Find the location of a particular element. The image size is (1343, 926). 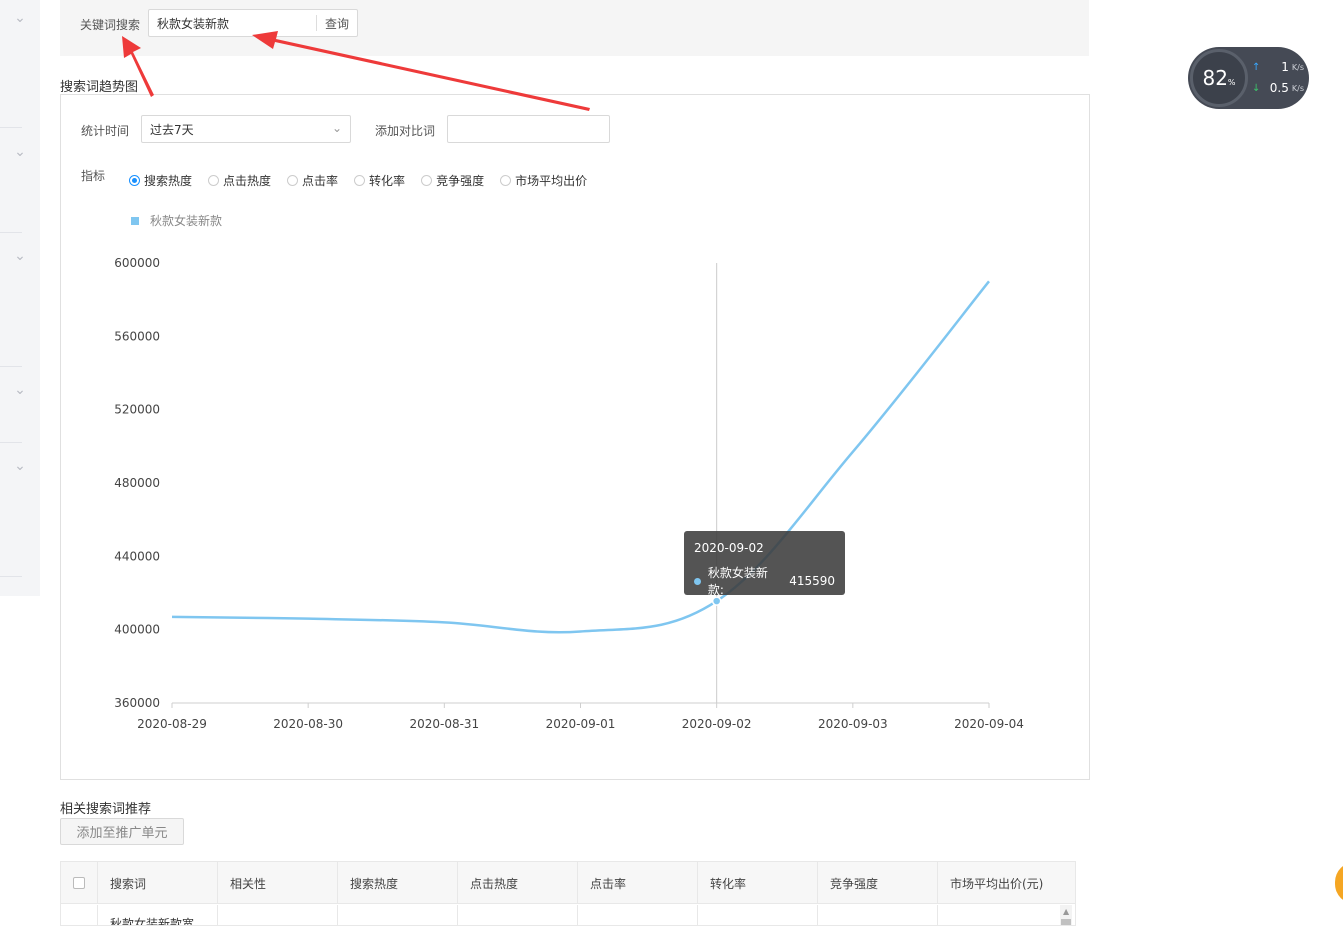

row-checkbox-cell is located at coordinates (79, 915).